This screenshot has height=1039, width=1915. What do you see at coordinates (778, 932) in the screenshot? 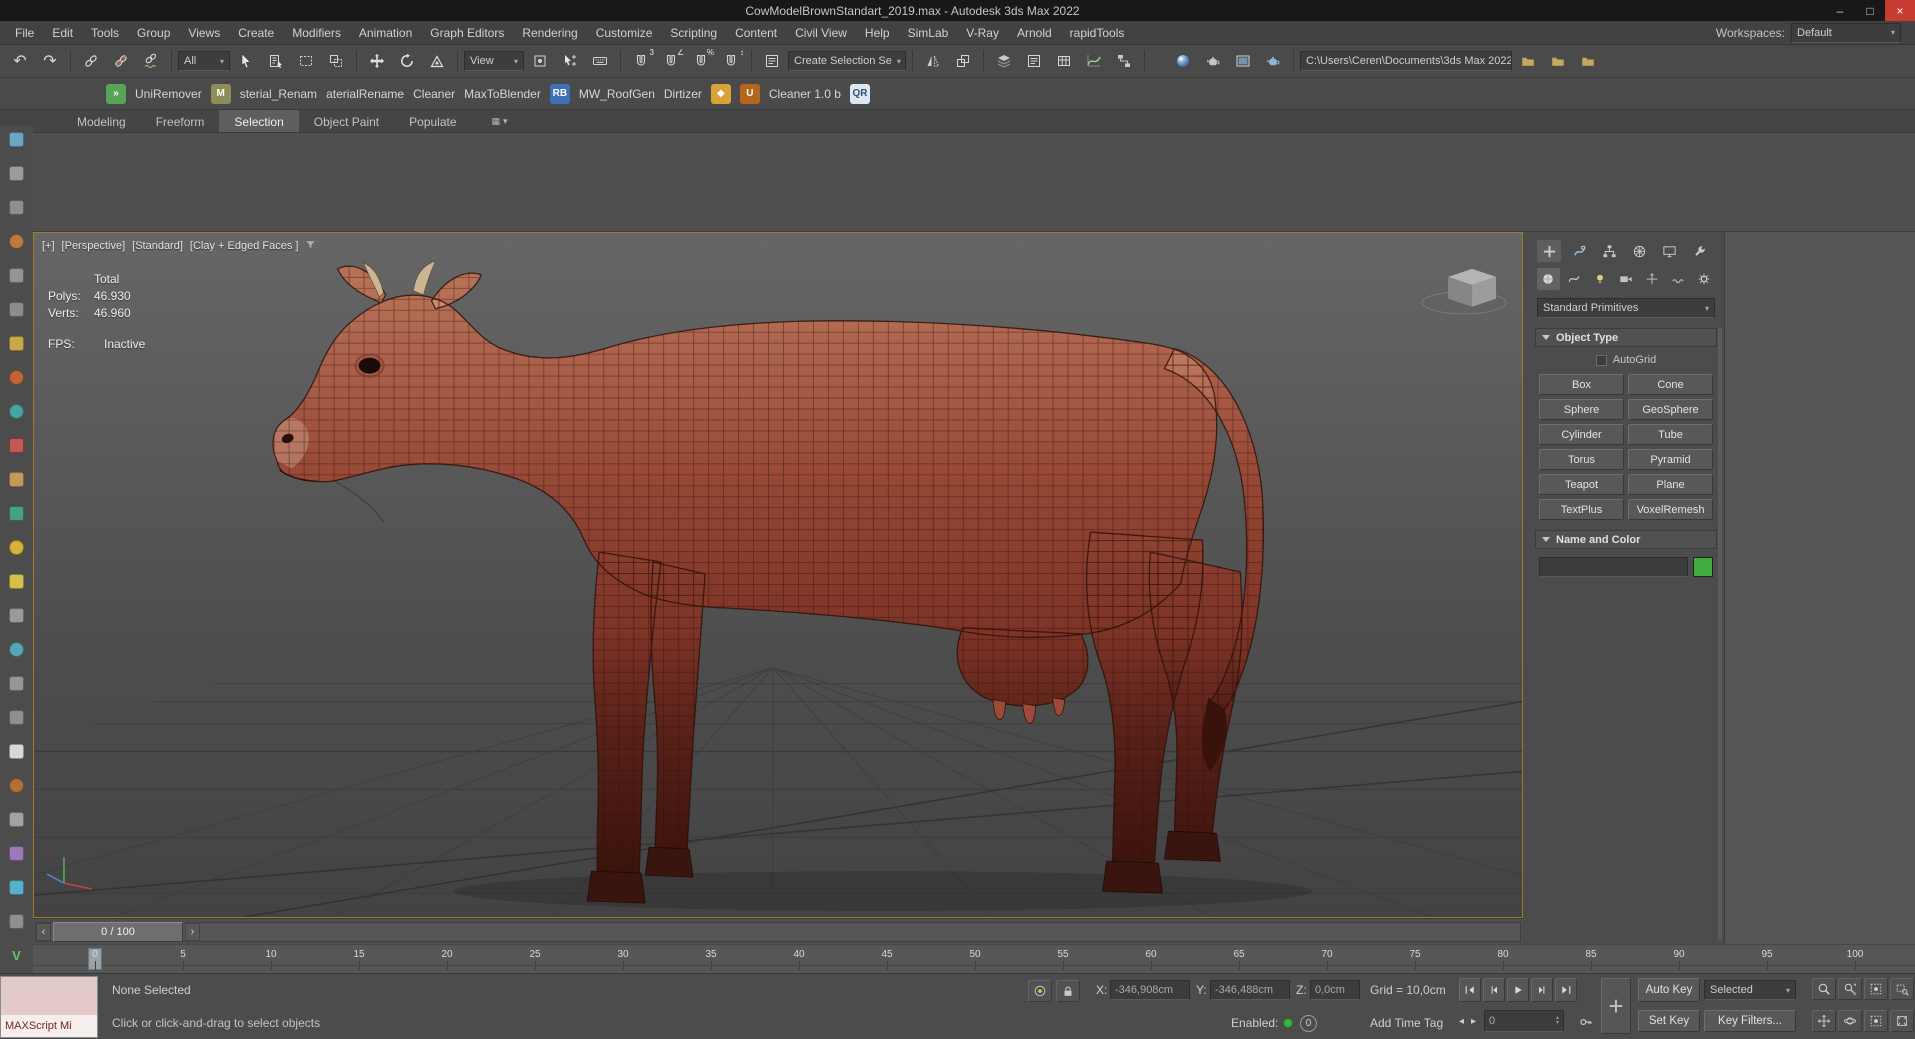
I see `time-slider-track` at bounding box center [778, 932].